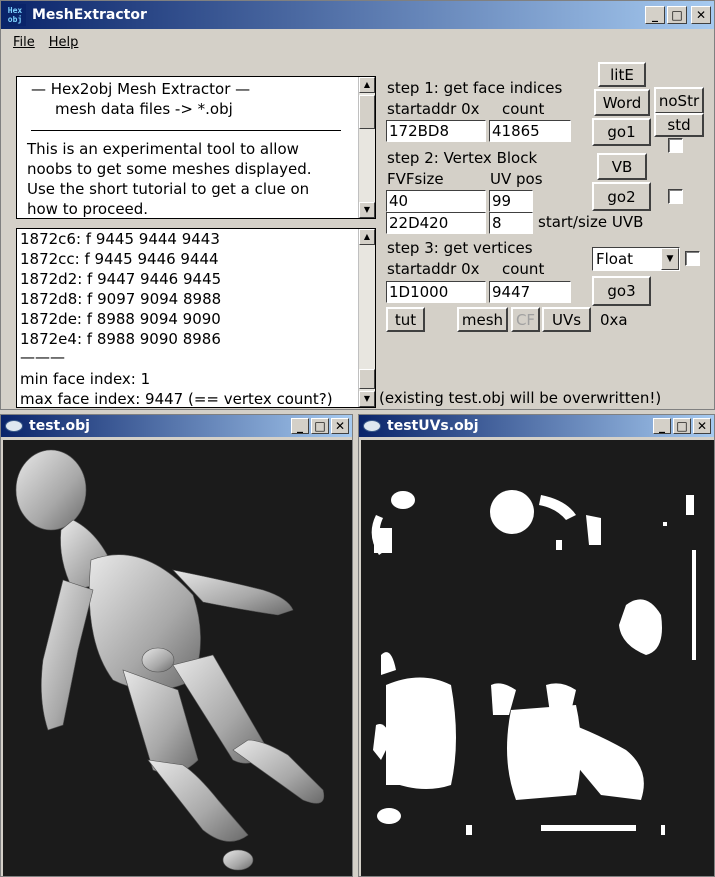 The image size is (715, 877). What do you see at coordinates (89, 15) in the screenshot?
I see `window-title: MeshExtractor` at bounding box center [89, 15].